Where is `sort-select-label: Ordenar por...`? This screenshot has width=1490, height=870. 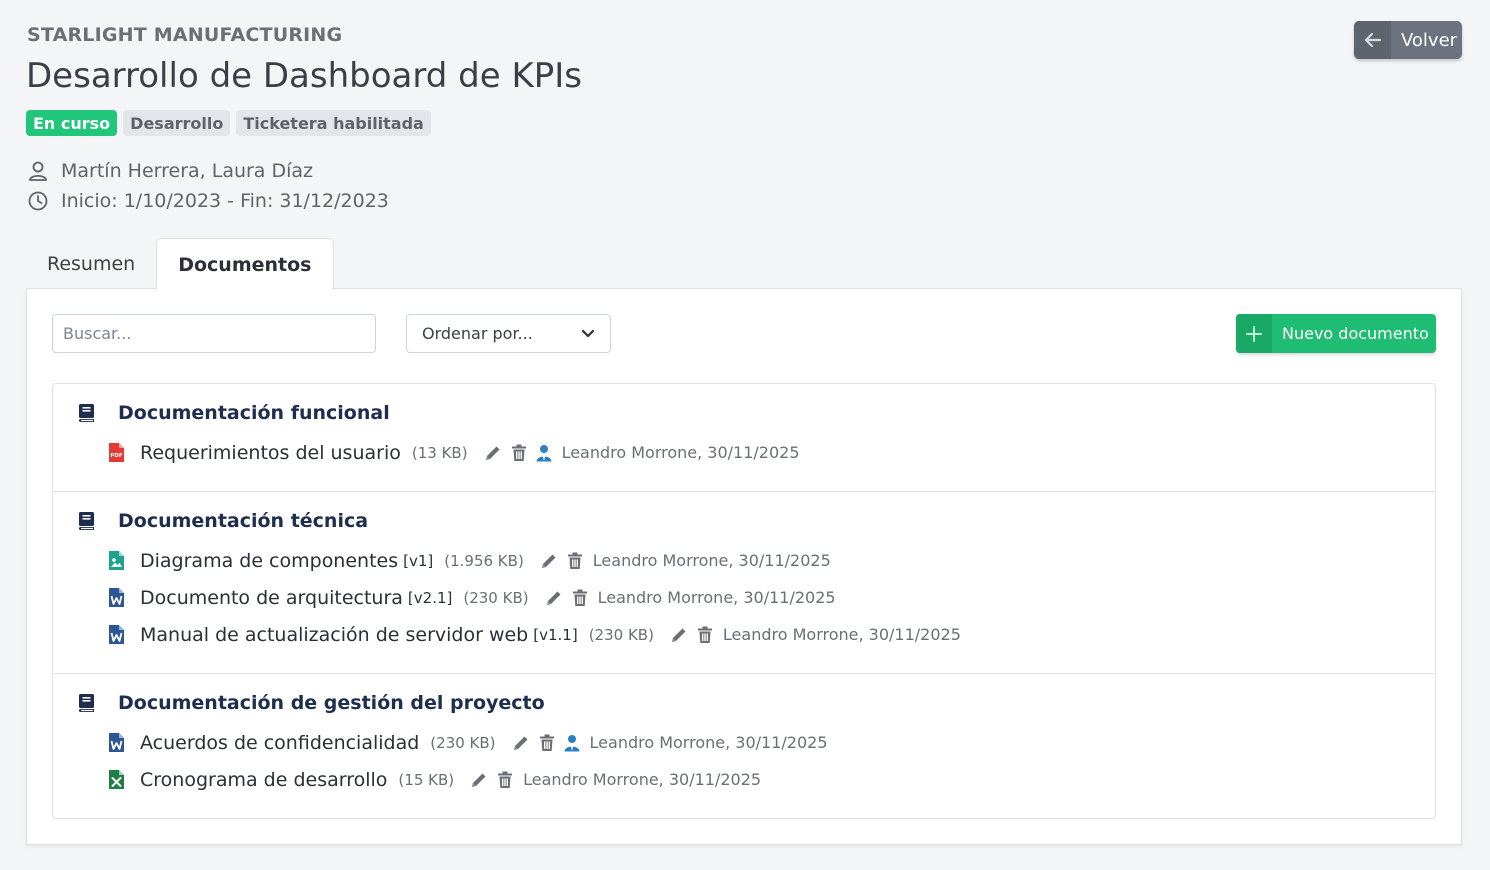
sort-select-label: Ordenar por... is located at coordinates (477, 333).